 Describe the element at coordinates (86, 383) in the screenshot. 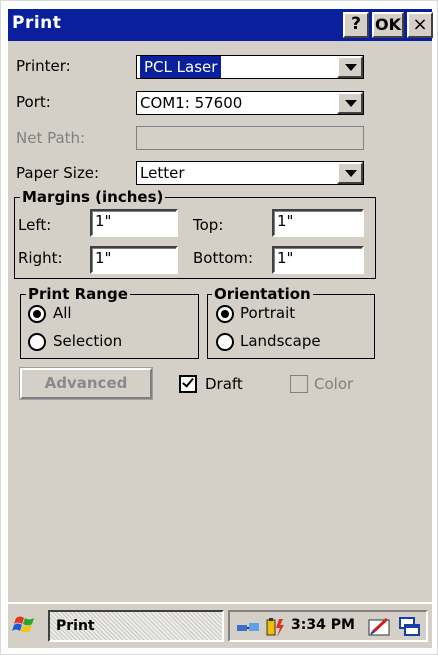

I see `advanced-button: Advanced` at that location.